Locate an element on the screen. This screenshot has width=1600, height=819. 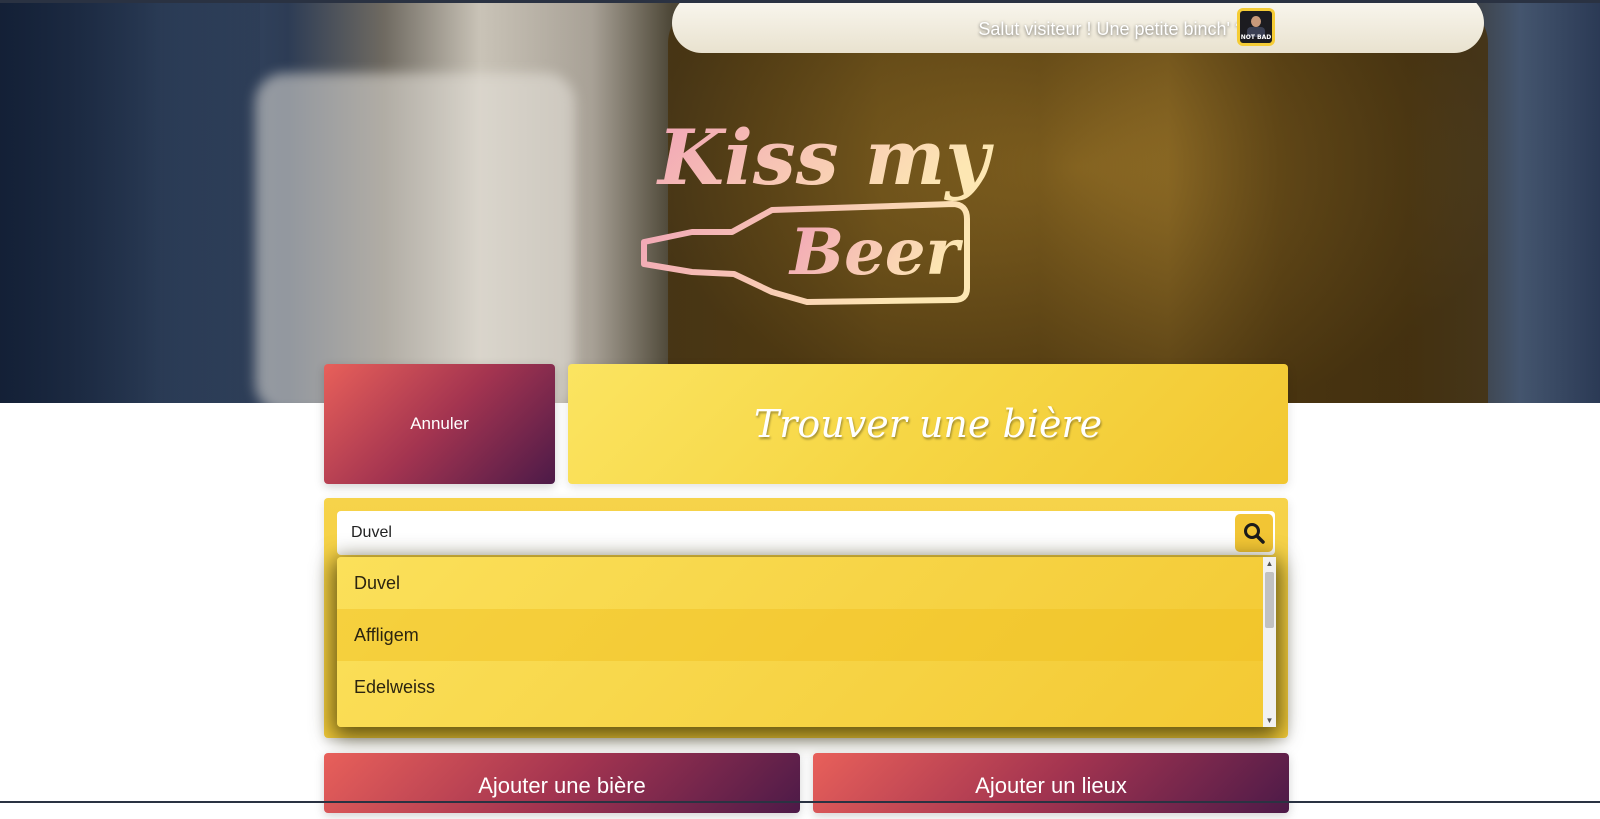
search-input is located at coordinates (787, 533).